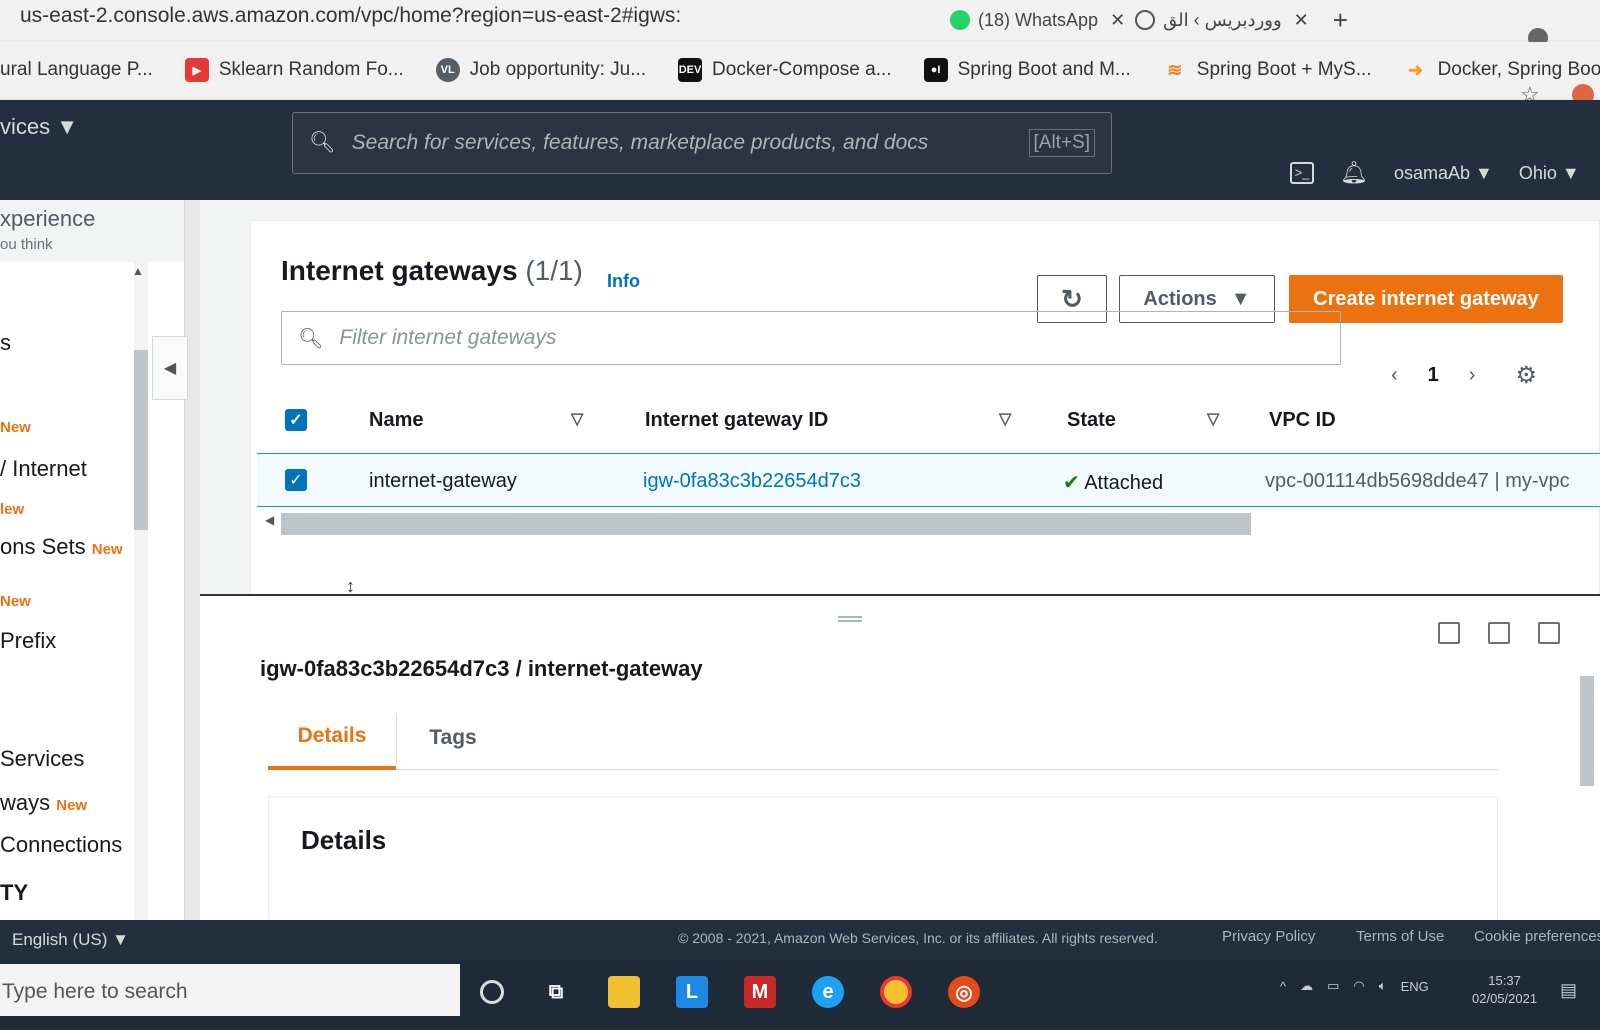  Describe the element at coordinates (28, 641) in the screenshot. I see `sidebar-item-prefix-lists: Prefix` at that location.